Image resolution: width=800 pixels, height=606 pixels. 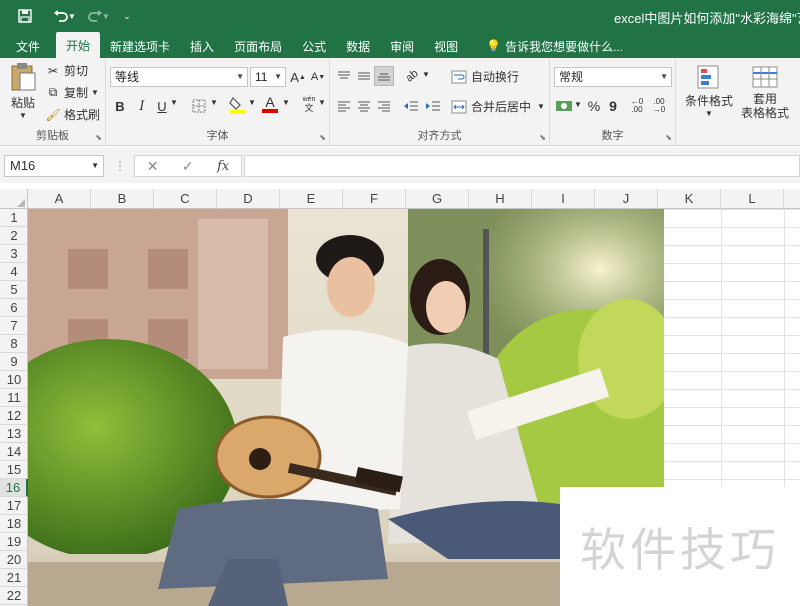 I want to click on decrease-indent-icon, so click(x=411, y=106).